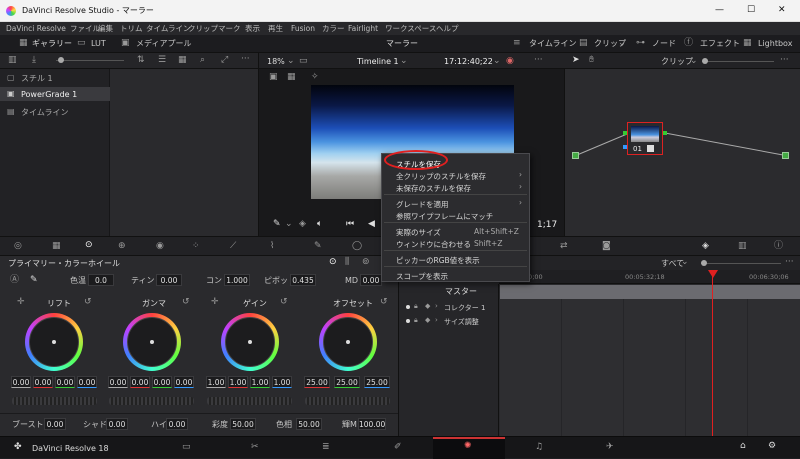 This screenshot has width=800, height=459. What do you see at coordinates (303, 280) in the screenshot?
I see `pivot-field: 0.435` at bounding box center [303, 280].